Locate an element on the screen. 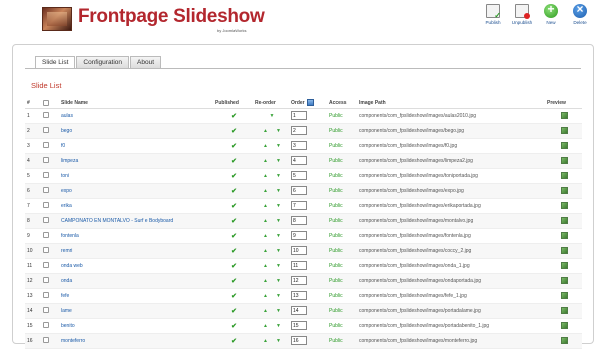 Image resolution: width=600 pixels, height=349 pixels. slide-name-link: benito is located at coordinates (136, 326).